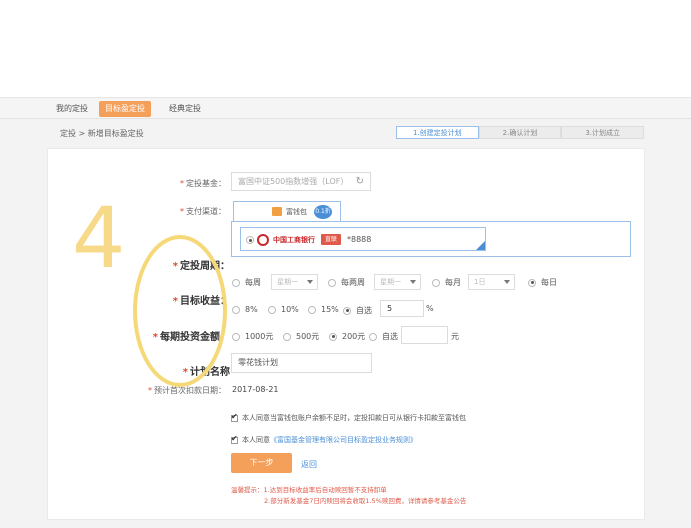 This screenshot has width=691, height=528. I want to click on period-weekly-label: 每周, so click(253, 282).